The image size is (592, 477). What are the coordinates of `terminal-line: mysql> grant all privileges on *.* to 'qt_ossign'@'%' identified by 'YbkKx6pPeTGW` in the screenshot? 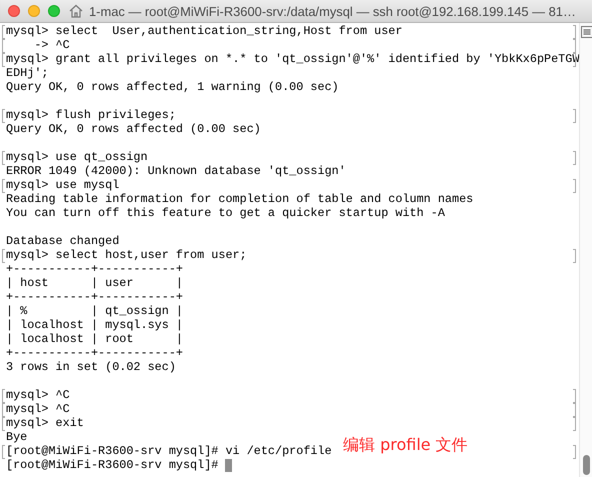 It's located at (293, 59).